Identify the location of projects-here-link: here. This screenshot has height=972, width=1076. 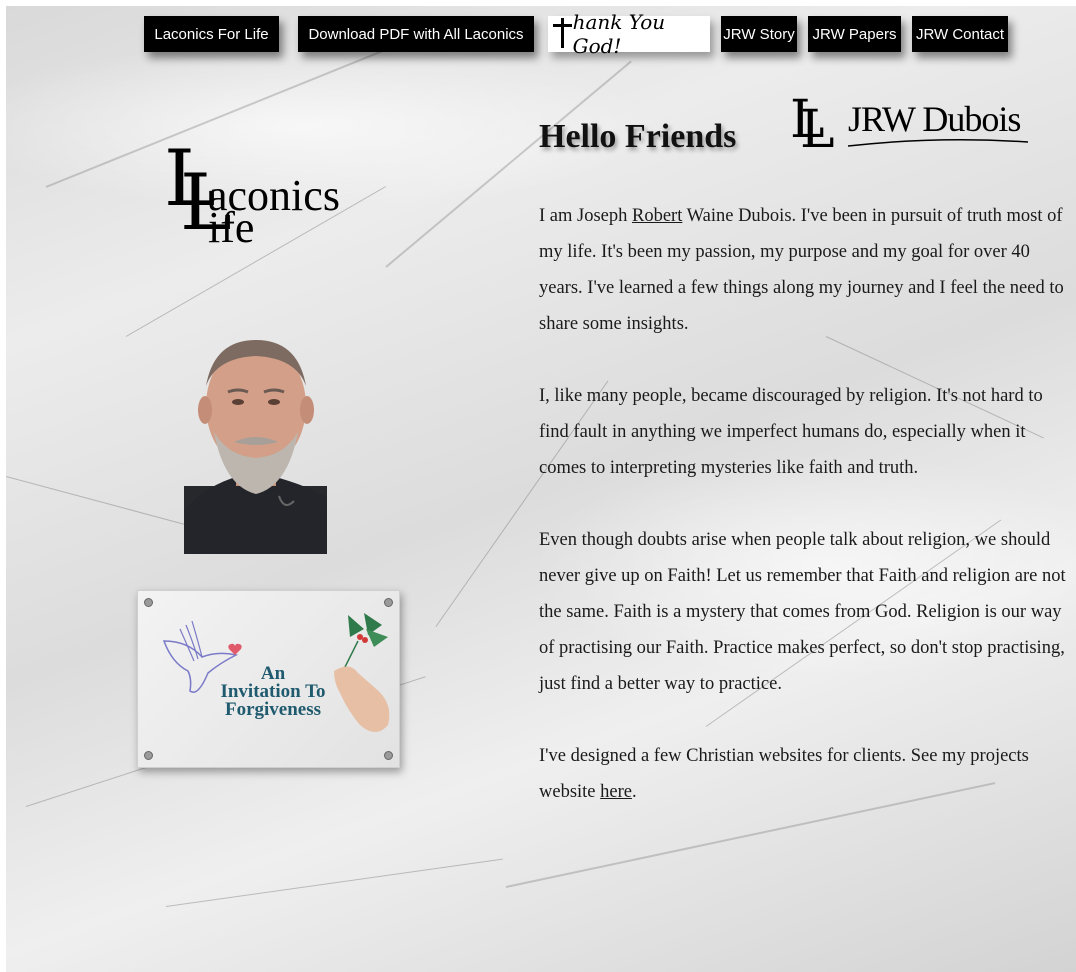
(616, 792).